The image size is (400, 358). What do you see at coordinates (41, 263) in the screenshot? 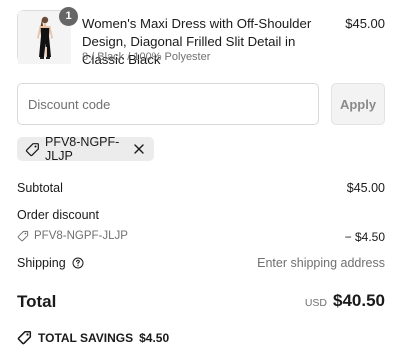
I see `shipping-label: Shipping` at bounding box center [41, 263].